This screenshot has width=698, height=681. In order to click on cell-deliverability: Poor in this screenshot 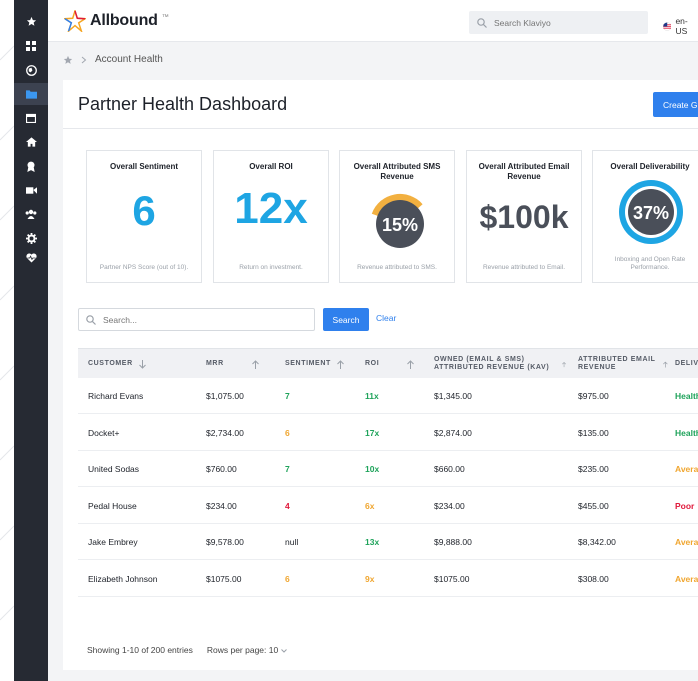, I will do `click(685, 505)`.